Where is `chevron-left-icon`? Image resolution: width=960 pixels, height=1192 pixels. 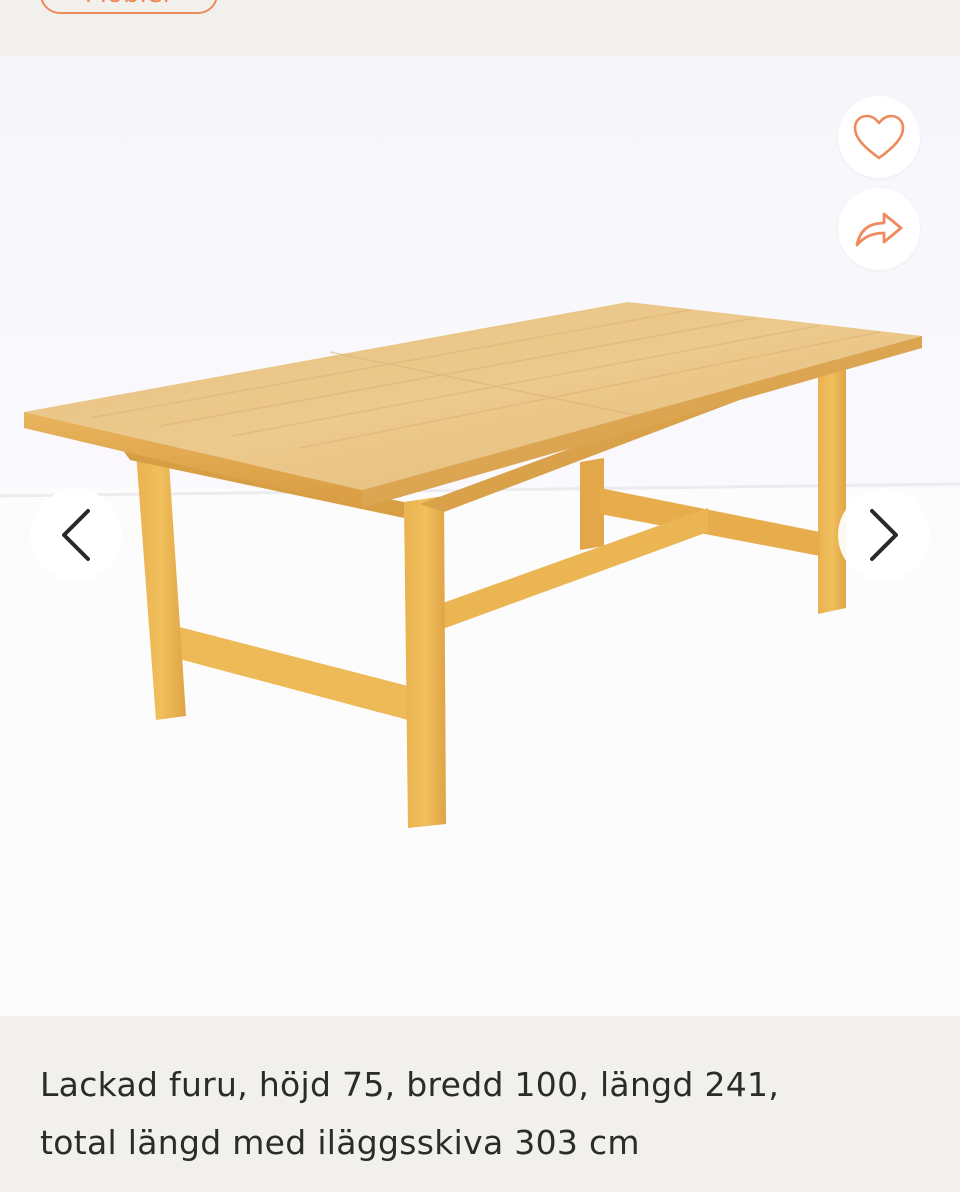
chevron-left-icon is located at coordinates (76, 535).